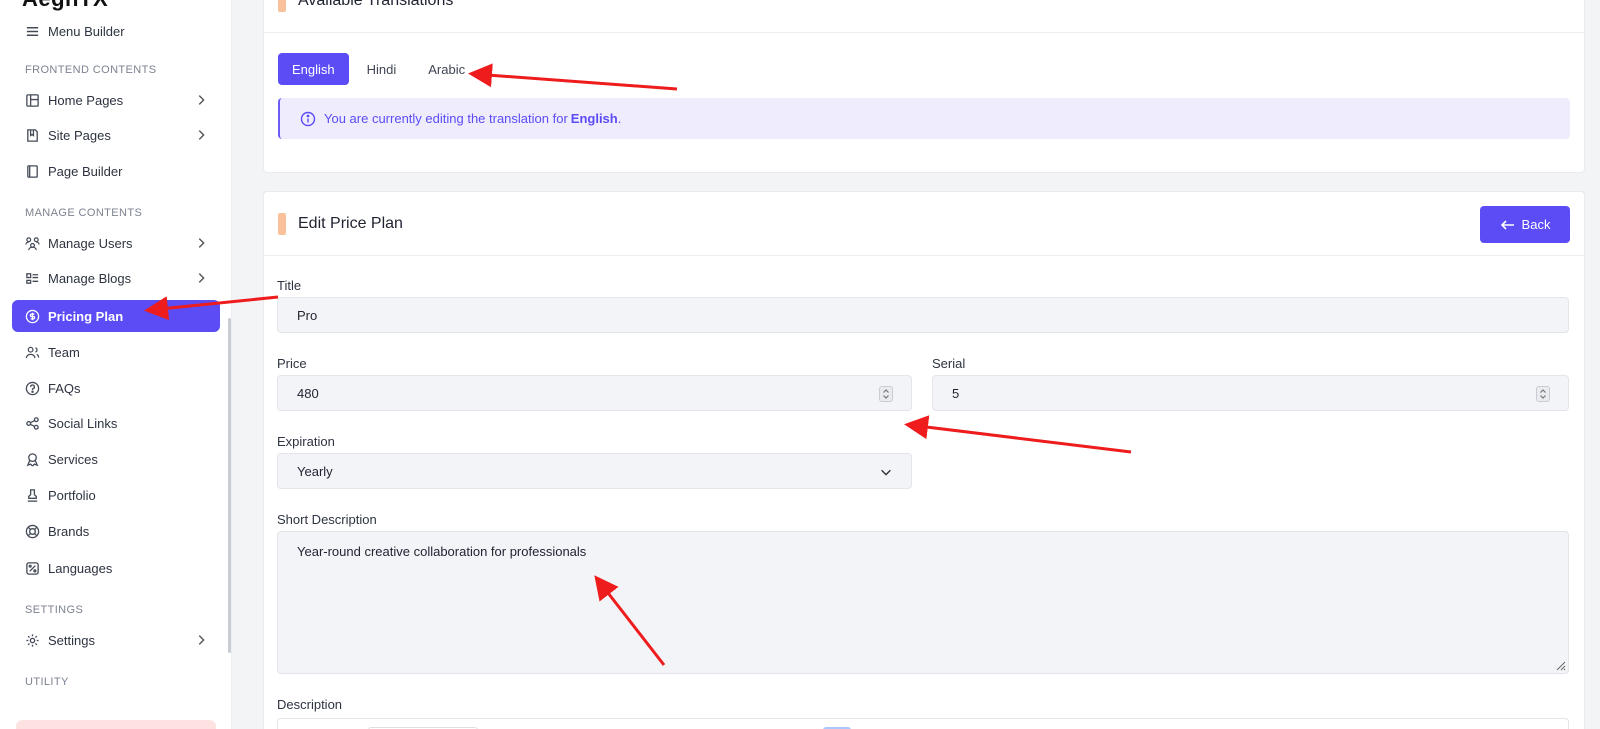 This screenshot has height=729, width=1600. What do you see at coordinates (32, 388) in the screenshot?
I see `question-circle-icon` at bounding box center [32, 388].